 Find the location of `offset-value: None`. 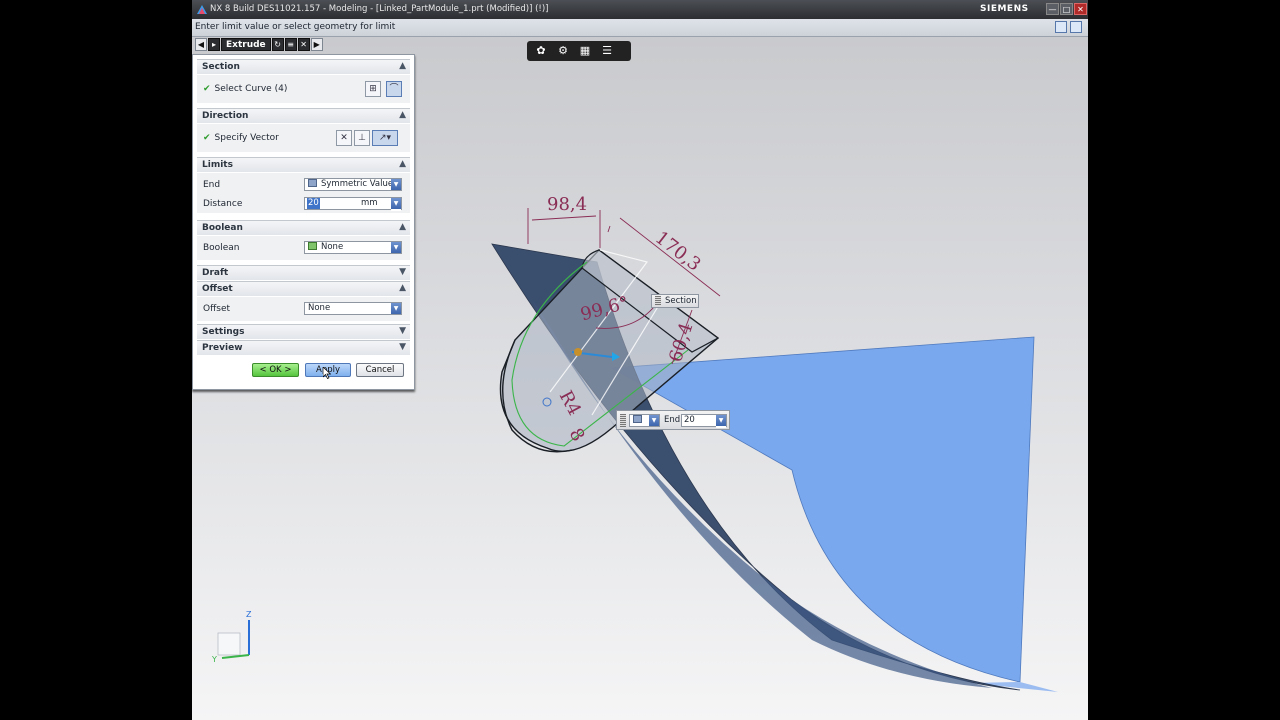

offset-value: None is located at coordinates (319, 308).